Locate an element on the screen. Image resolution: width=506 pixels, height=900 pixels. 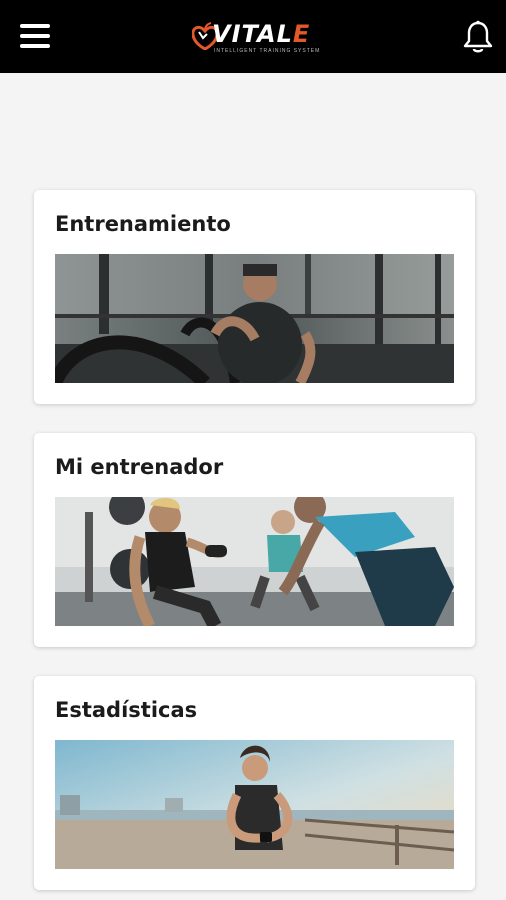
top-app-bar: VITALE INTELLIGENT TRAINING SYSTEM is located at coordinates (253, 36).